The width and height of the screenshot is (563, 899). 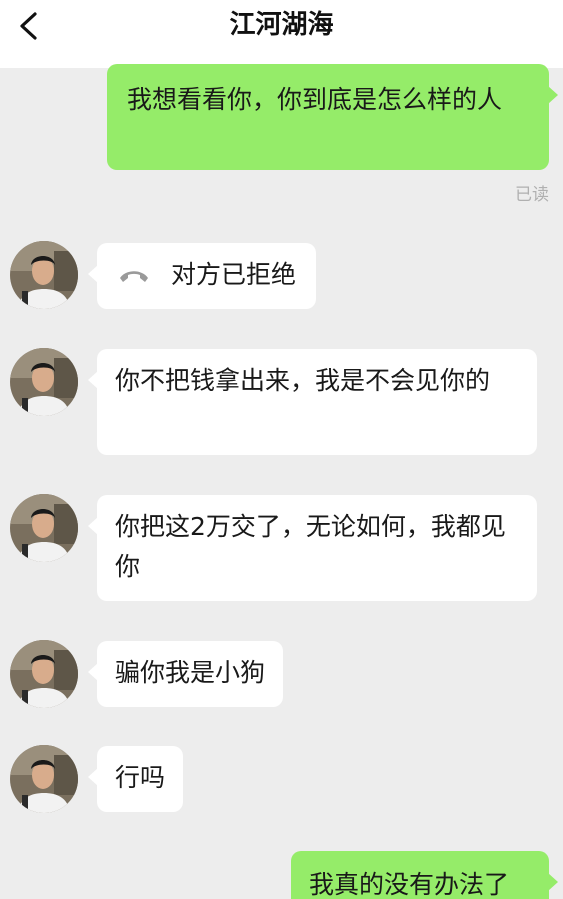 I want to click on call-status-text: 对方已拒绝, so click(x=234, y=274).